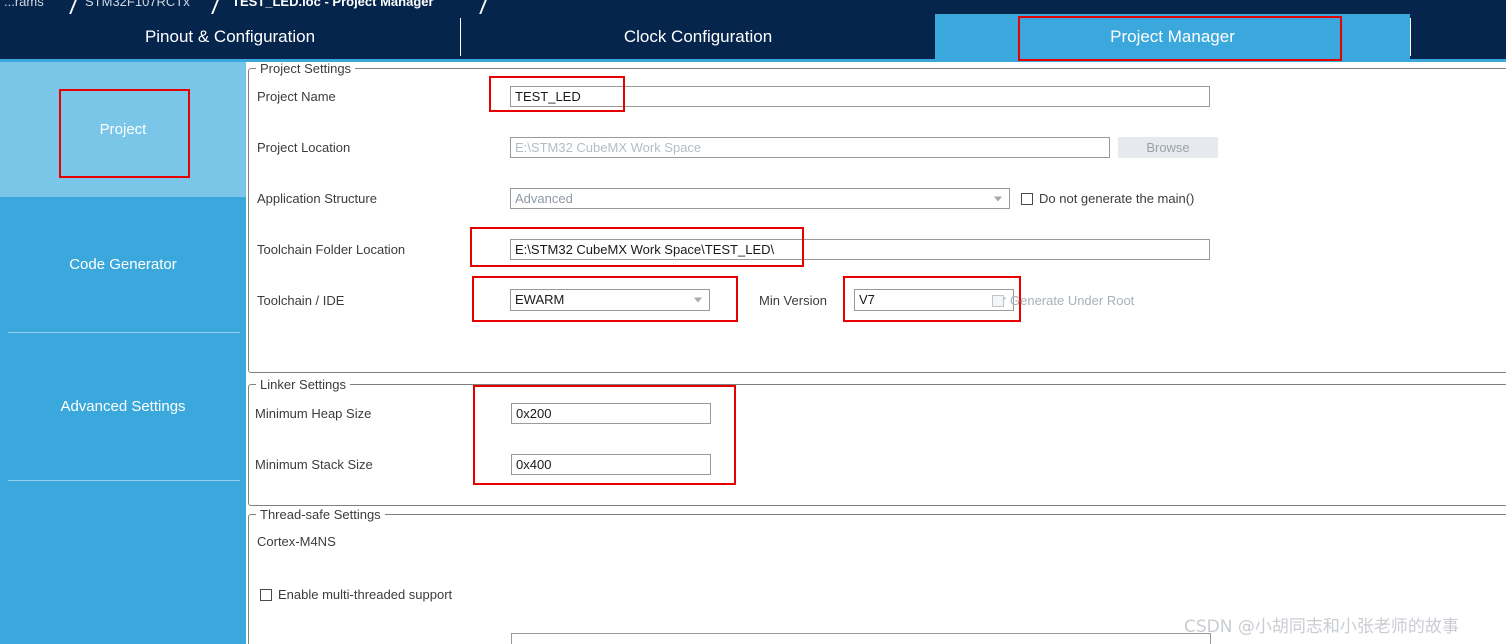 This screenshot has width=1506, height=644. I want to click on sidebar-item-project: Project, so click(123, 129).